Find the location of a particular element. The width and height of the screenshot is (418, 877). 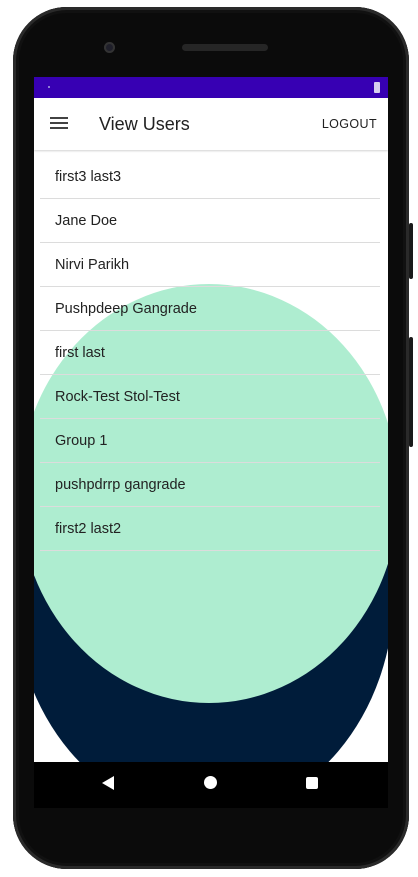

user-list-item: Group 1 is located at coordinates (210, 441).